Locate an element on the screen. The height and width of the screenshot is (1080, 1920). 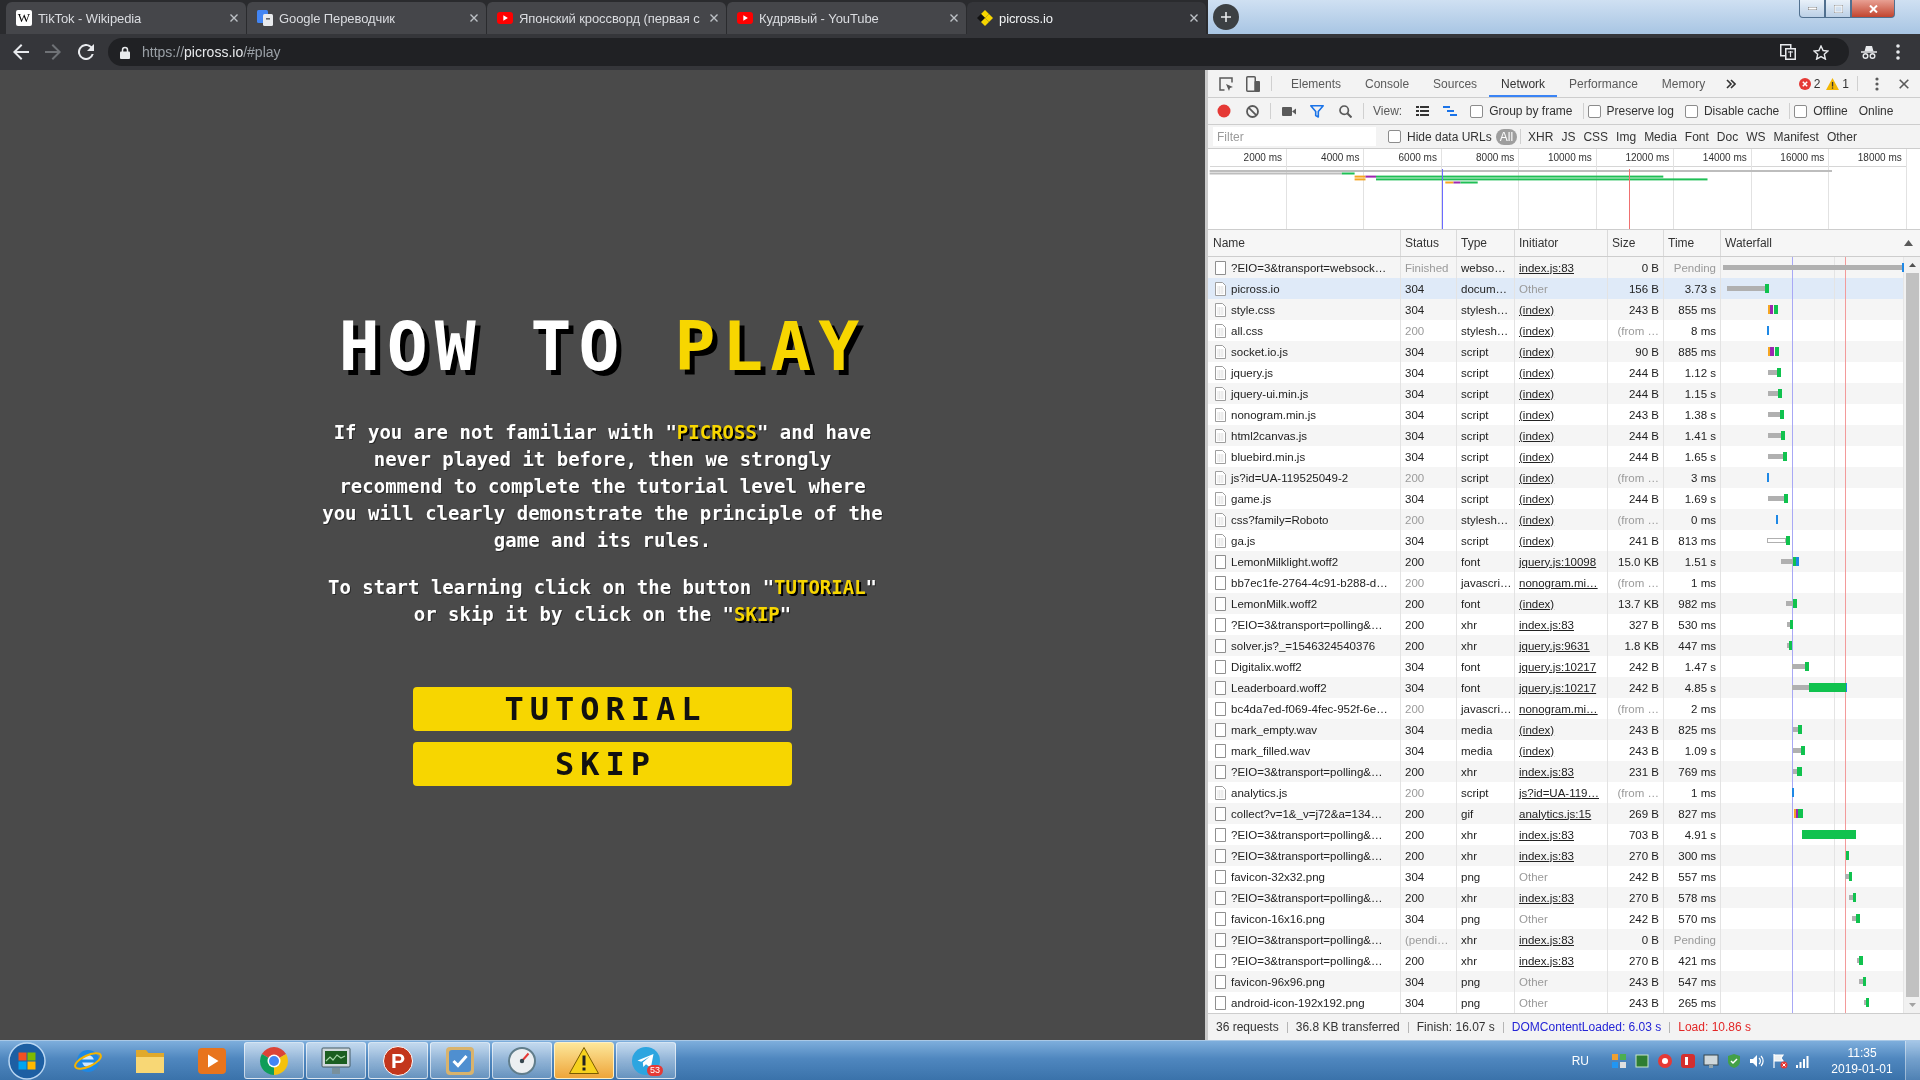
column-header: Time is located at coordinates (1681, 243).